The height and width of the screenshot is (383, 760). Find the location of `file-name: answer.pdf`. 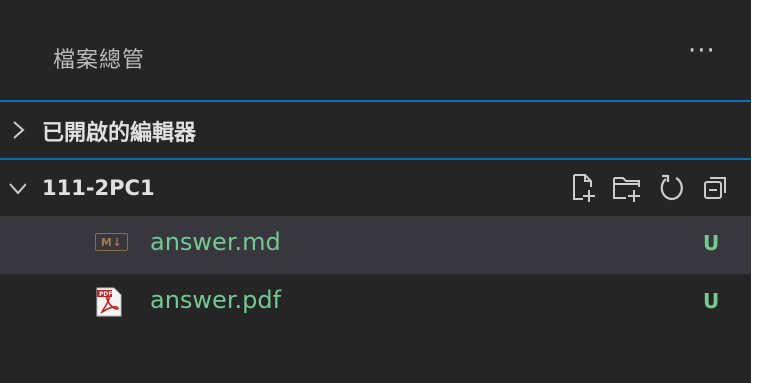

file-name: answer.pdf is located at coordinates (216, 300).